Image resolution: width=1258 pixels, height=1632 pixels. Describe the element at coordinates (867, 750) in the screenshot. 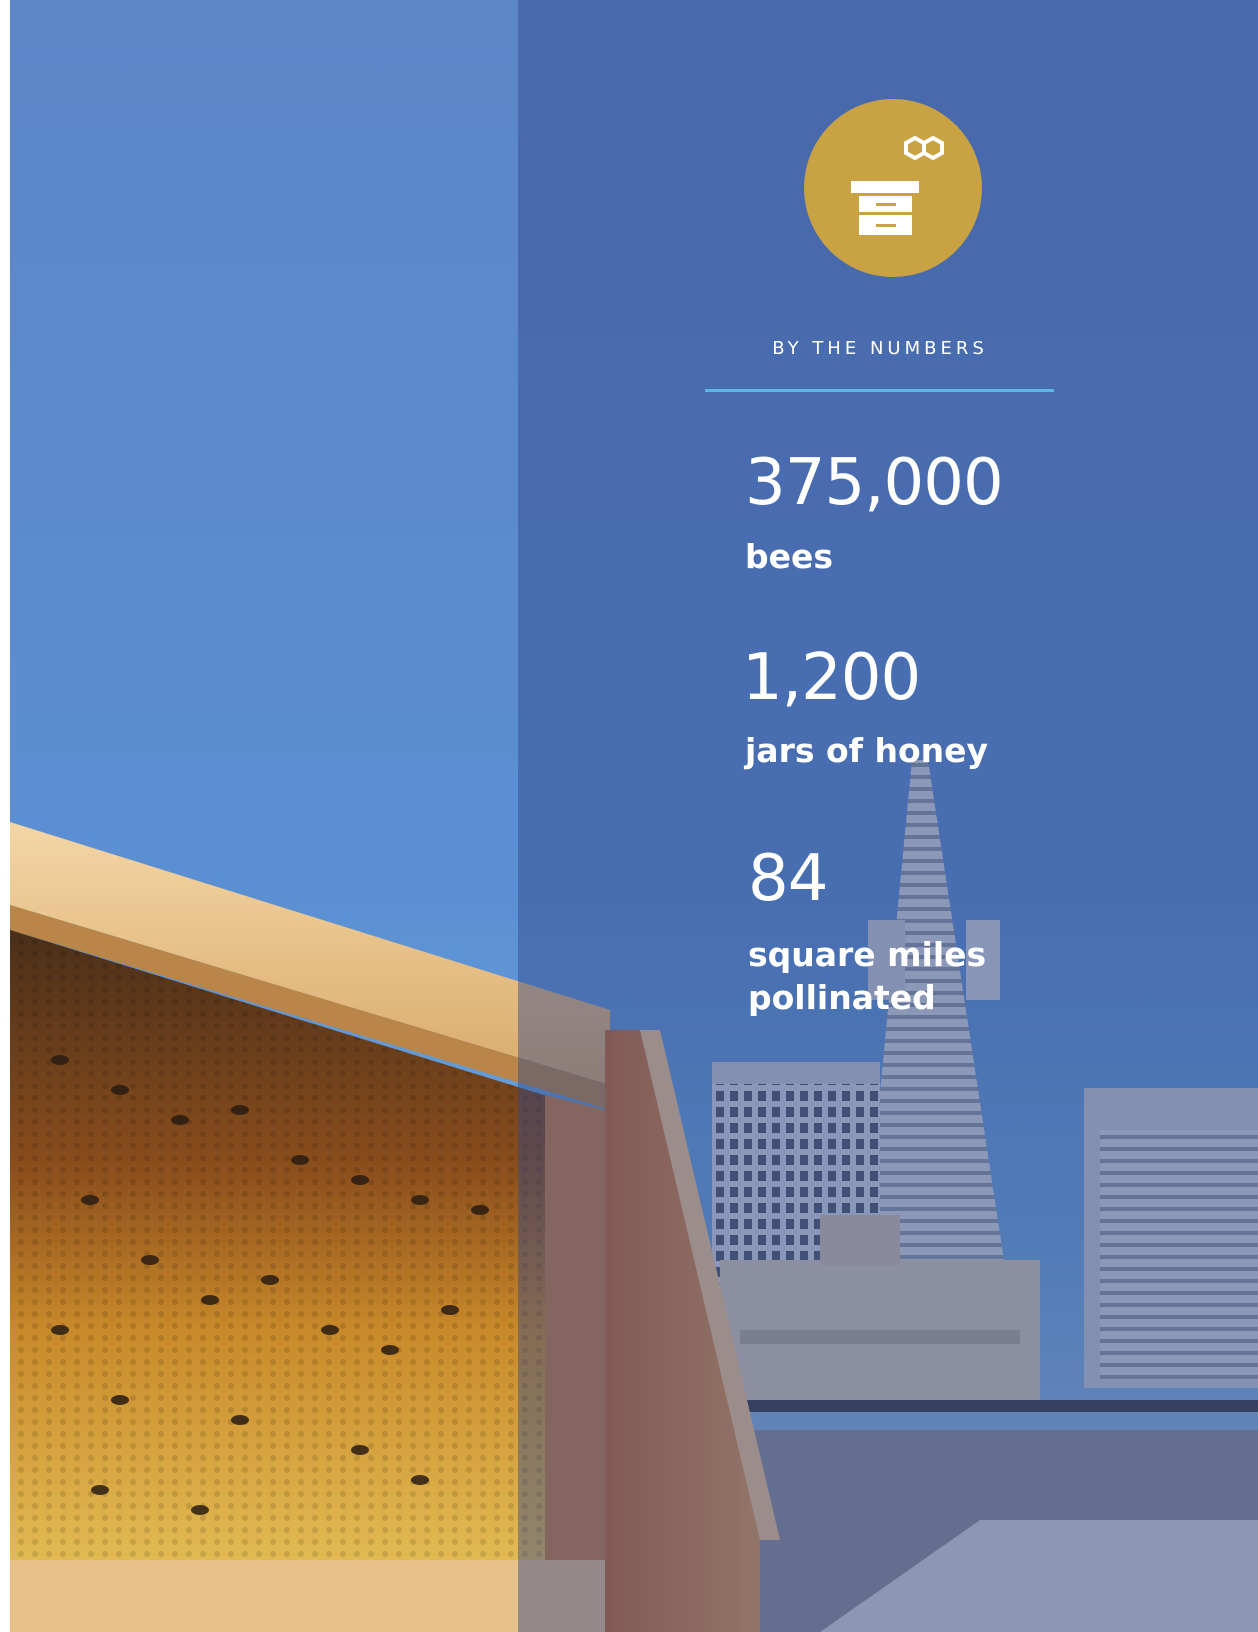

I see `stat-label-honey: jars of honey` at that location.